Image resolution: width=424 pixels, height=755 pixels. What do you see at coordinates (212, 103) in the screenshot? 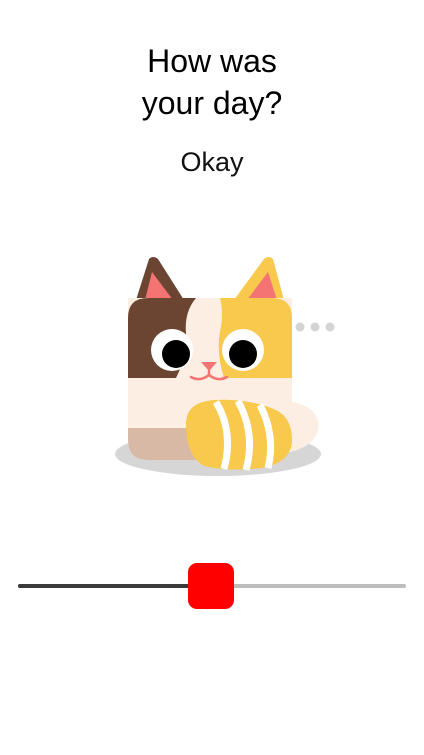
I see `question-line-2: your day?` at bounding box center [212, 103].